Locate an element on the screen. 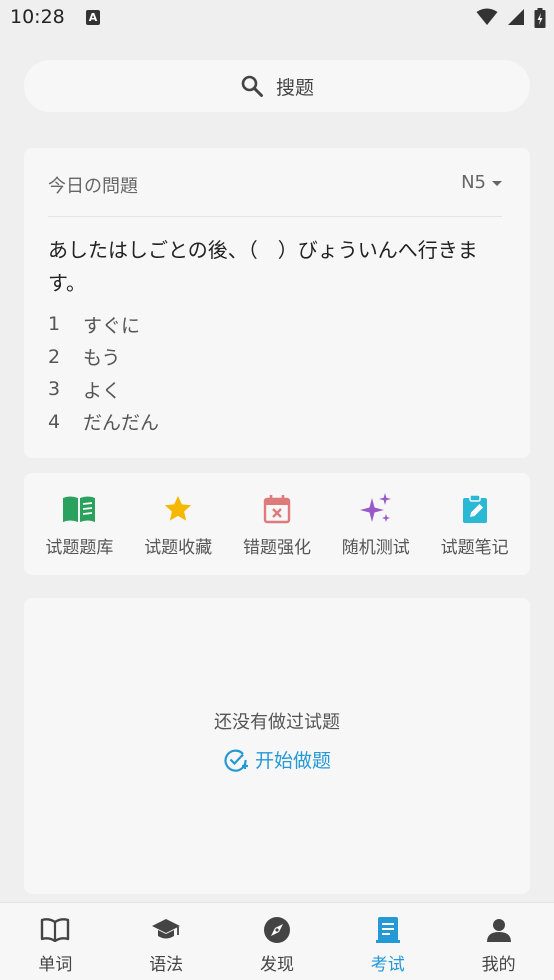 The image size is (554, 980). nav-item-grammar: 语法 is located at coordinates (166, 941).